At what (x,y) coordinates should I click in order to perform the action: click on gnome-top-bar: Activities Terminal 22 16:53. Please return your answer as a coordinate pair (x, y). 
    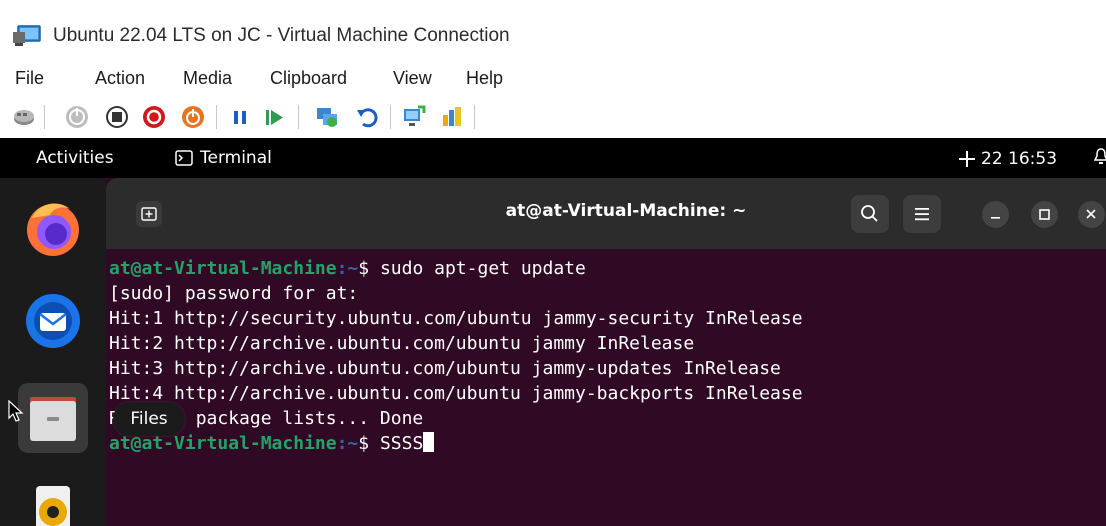
    Looking at the image, I should click on (553, 158).